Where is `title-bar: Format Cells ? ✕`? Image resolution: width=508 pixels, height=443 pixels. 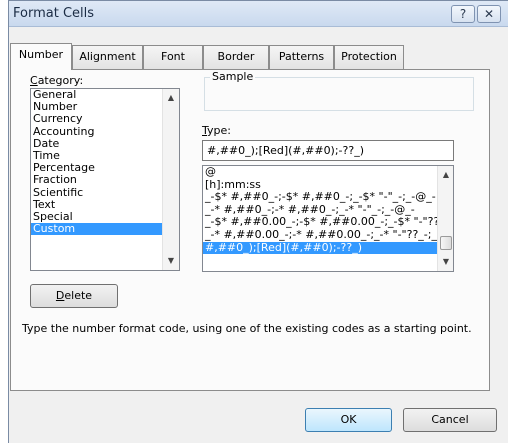
title-bar: Format Cells ? ✕ is located at coordinates (258, 14).